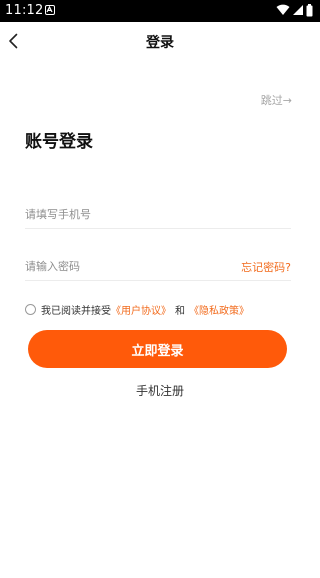  What do you see at coordinates (283, 9) in the screenshot?
I see `wifi-icon` at bounding box center [283, 9].